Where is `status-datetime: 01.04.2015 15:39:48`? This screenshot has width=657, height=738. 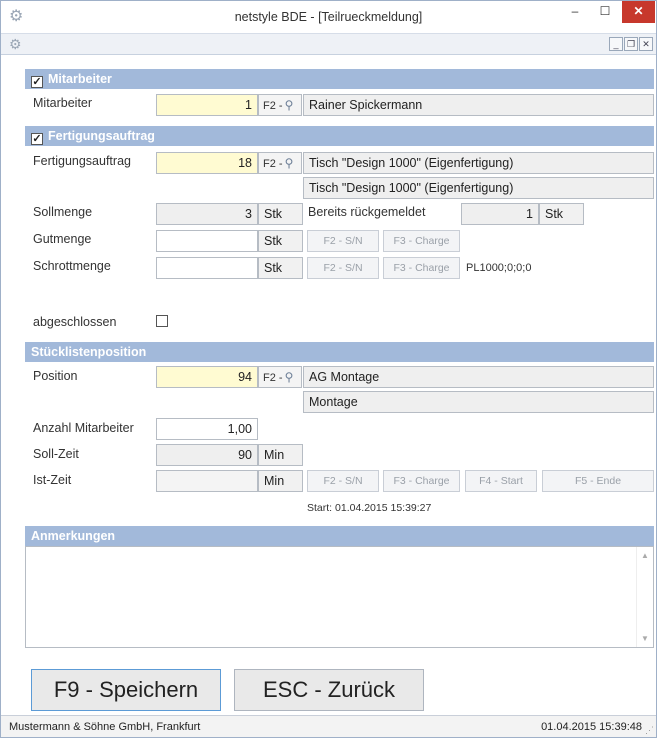 status-datetime: 01.04.2015 15:39:48 is located at coordinates (591, 727).